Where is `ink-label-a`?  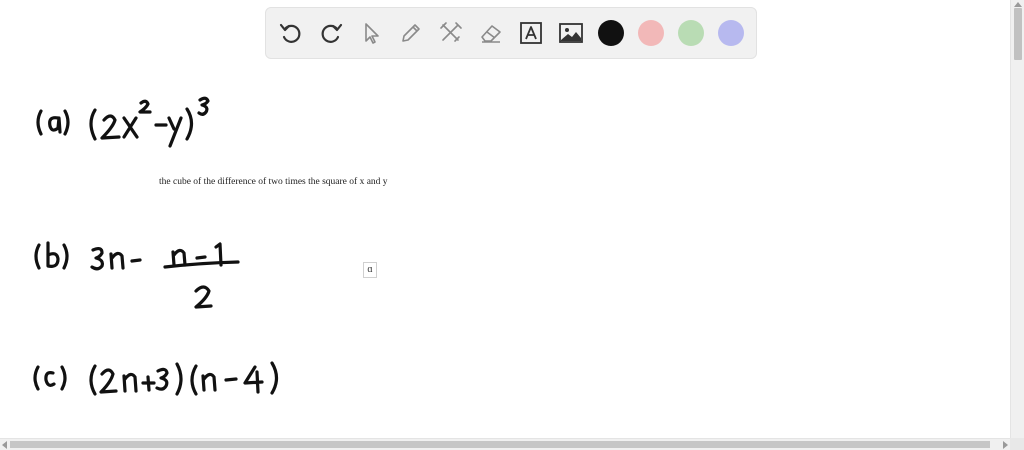 ink-label-a is located at coordinates (53, 122).